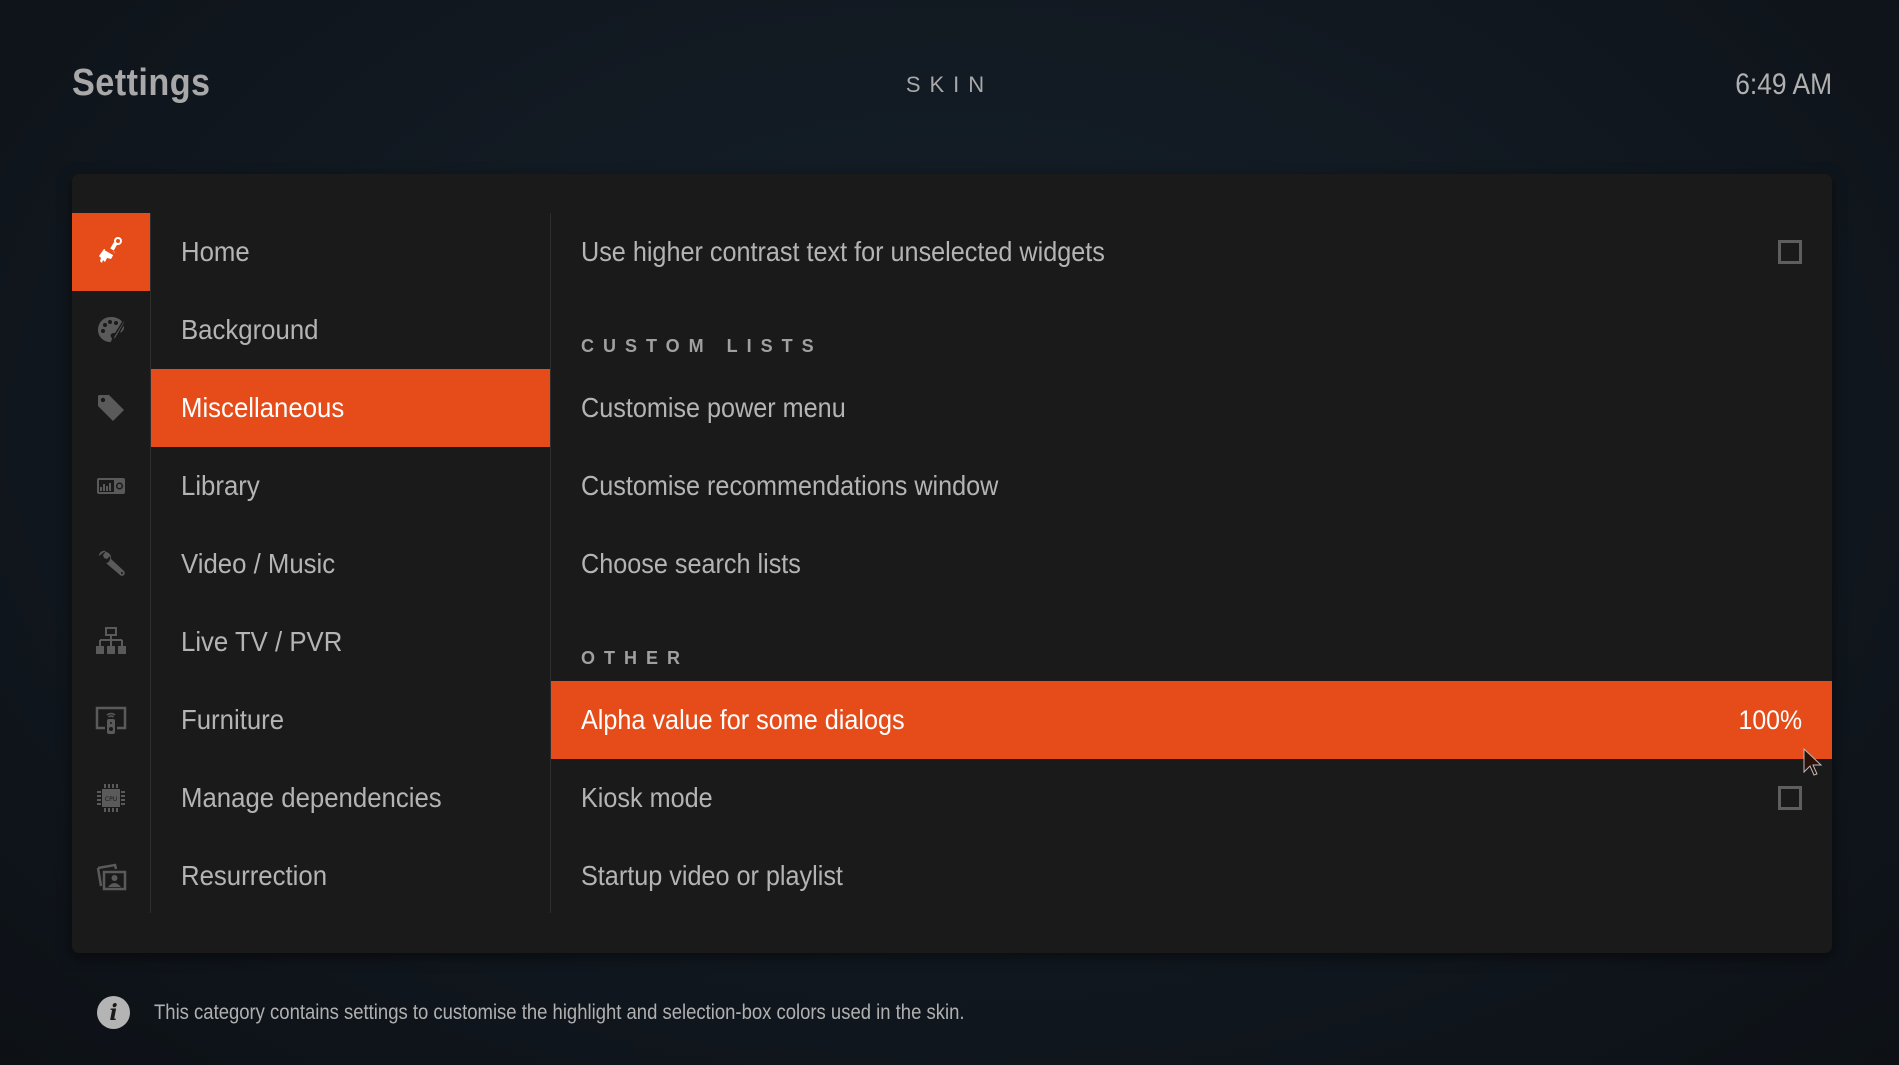 The height and width of the screenshot is (1065, 1899). I want to click on sidebar-icon-resurrection, so click(111, 876).